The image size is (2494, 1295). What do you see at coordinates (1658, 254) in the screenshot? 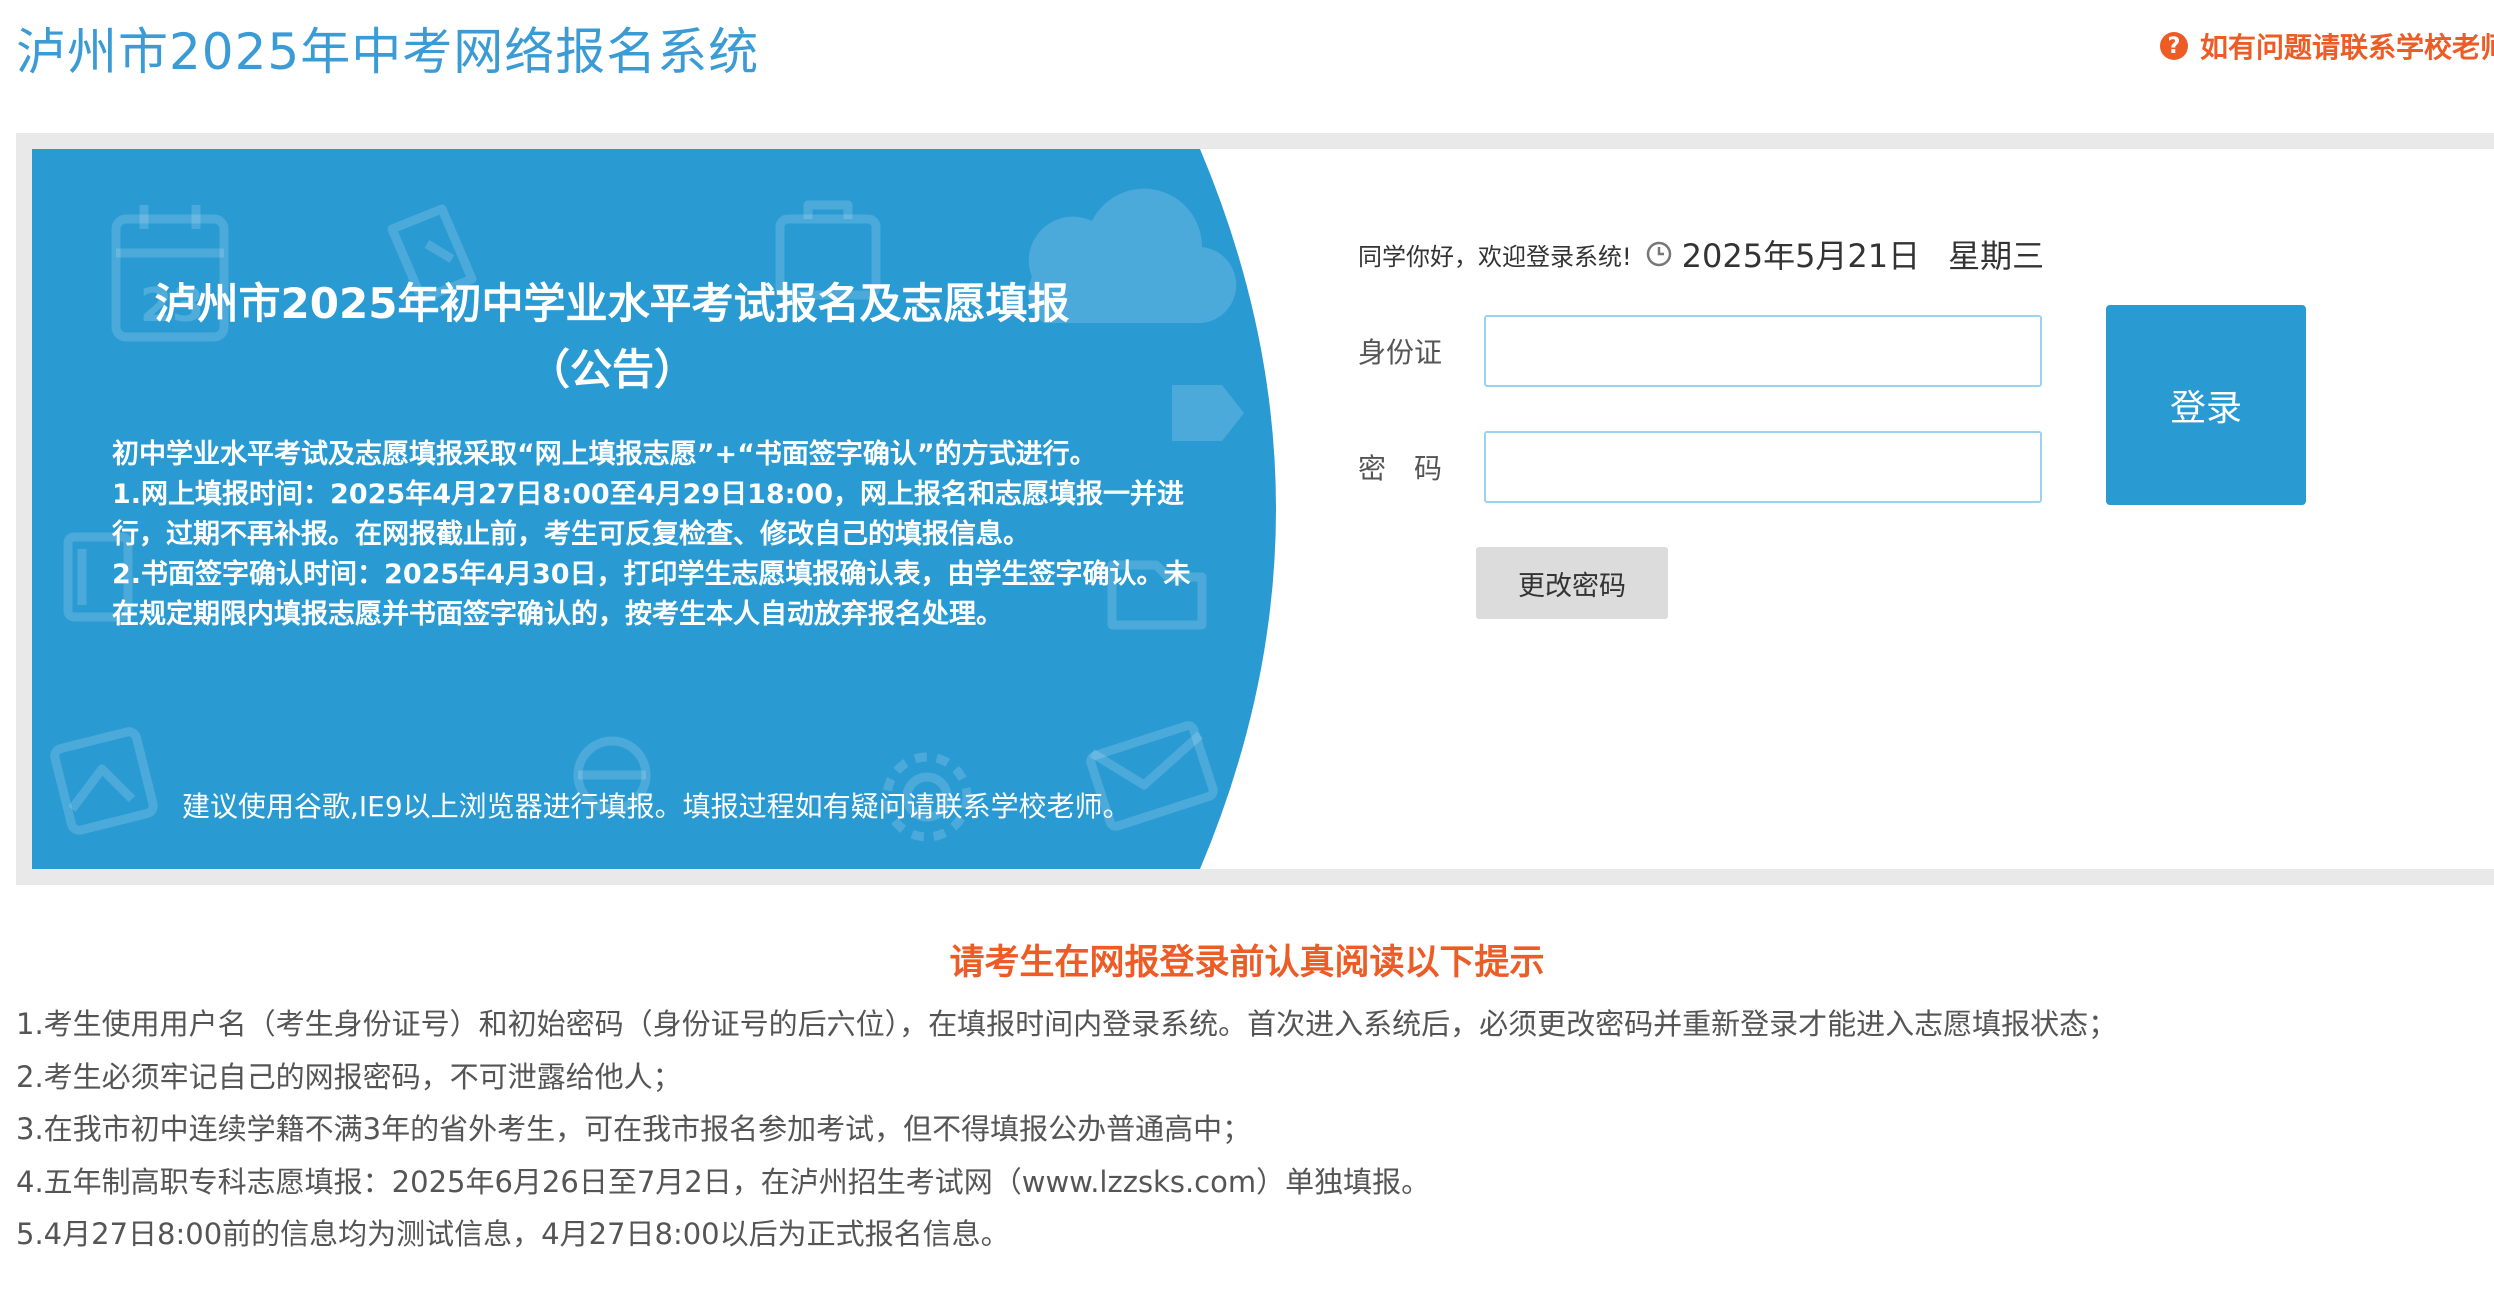
I see `clock-icon` at bounding box center [1658, 254].